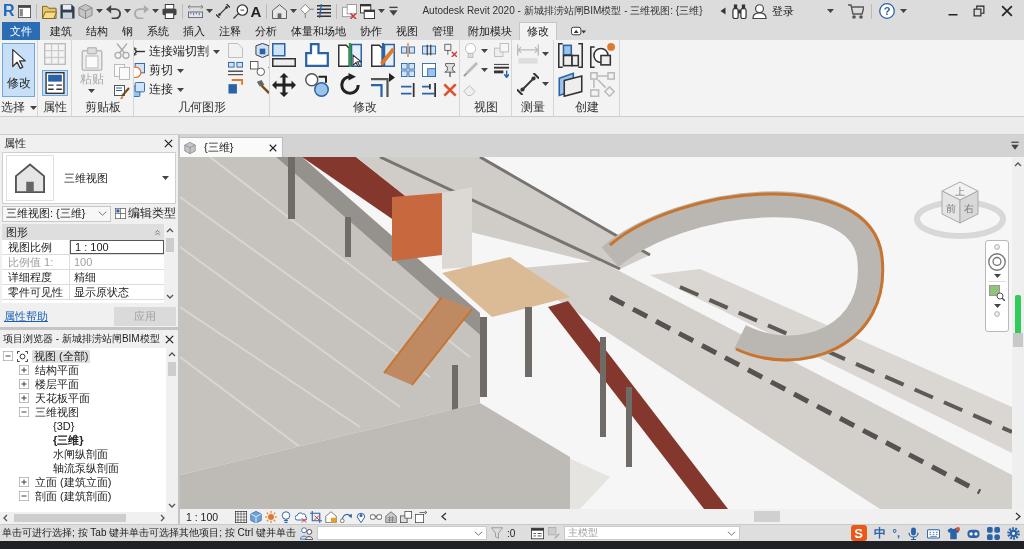 The width and height of the screenshot is (1024, 549). I want to click on pin-icon, so click(450, 70).